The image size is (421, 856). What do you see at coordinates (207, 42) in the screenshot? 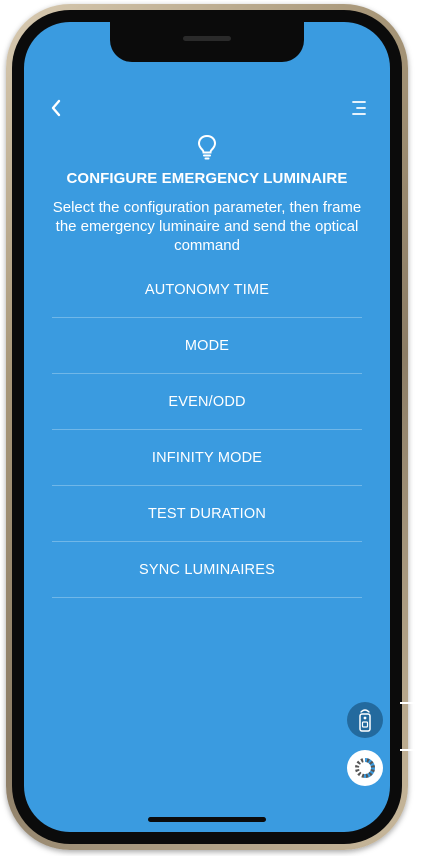
I see `notch` at bounding box center [207, 42].